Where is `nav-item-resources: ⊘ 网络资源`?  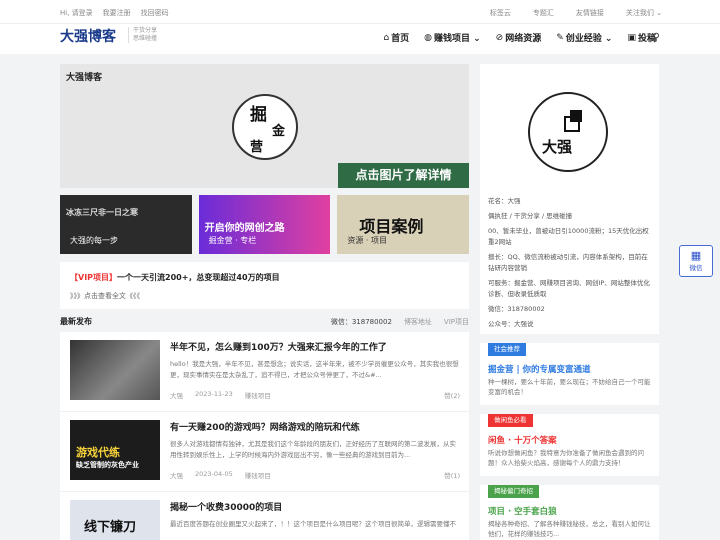
nav-item-resources: ⊘ 网络资源 is located at coordinates (518, 38).